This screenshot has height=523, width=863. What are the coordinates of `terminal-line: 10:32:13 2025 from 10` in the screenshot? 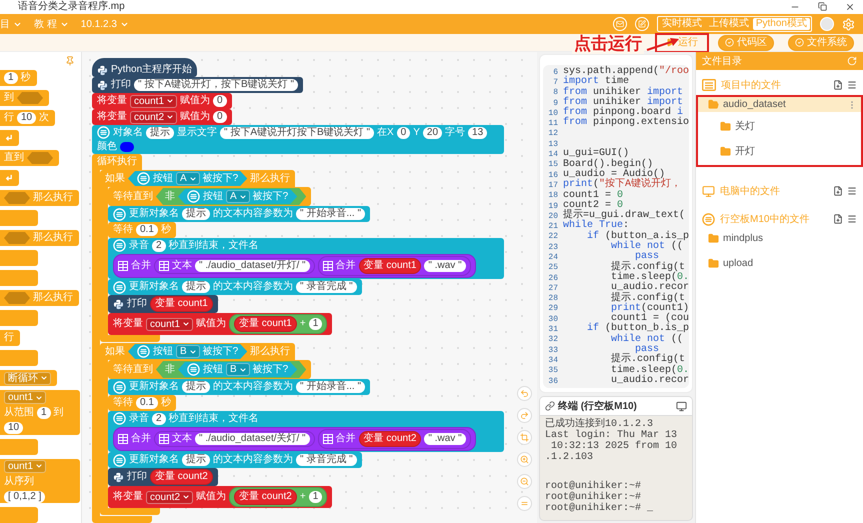 It's located at (614, 446).